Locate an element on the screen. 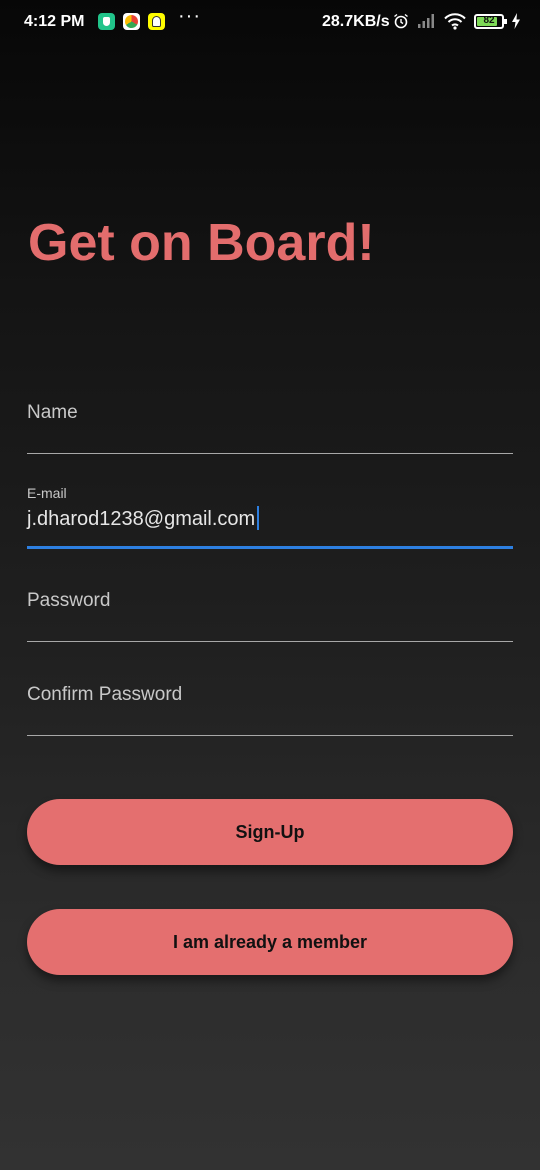 The image size is (540, 1170). name-label: Name is located at coordinates (52, 412).